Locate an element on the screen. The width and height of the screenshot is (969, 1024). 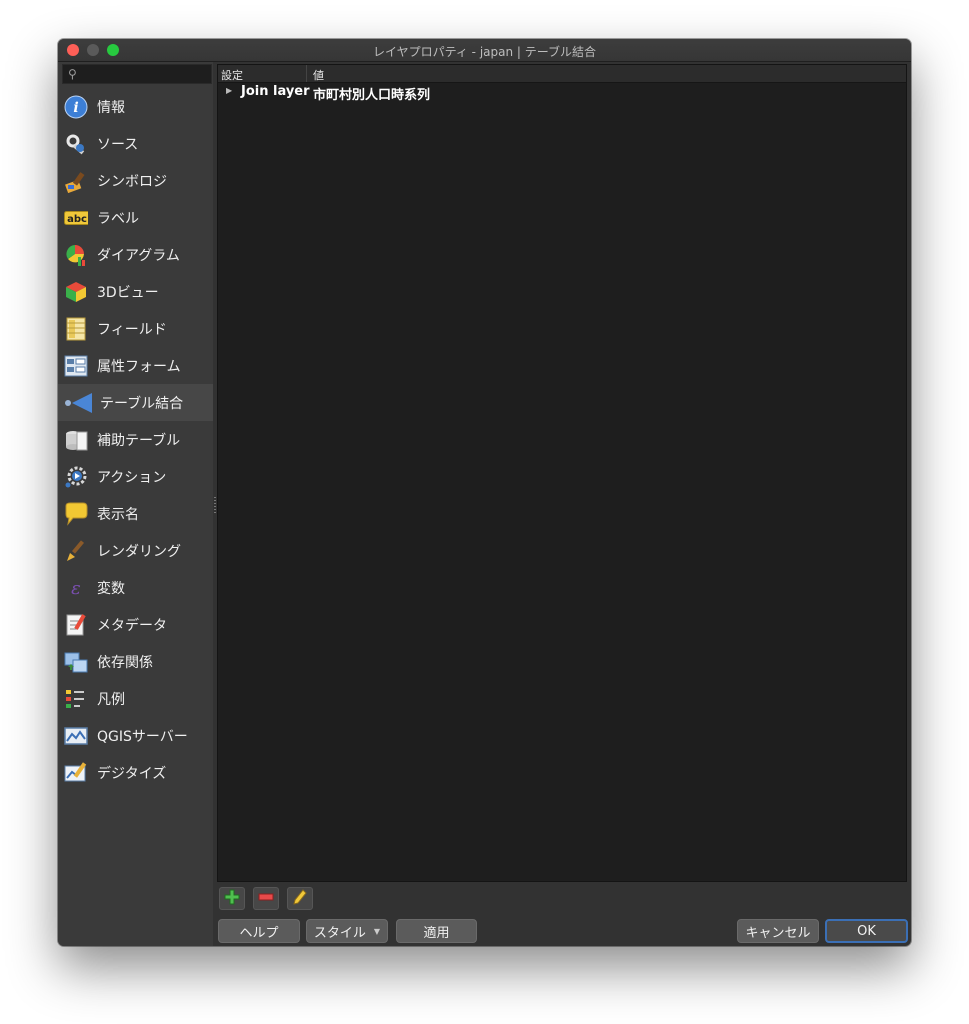
metadata-icon is located at coordinates (76, 625).